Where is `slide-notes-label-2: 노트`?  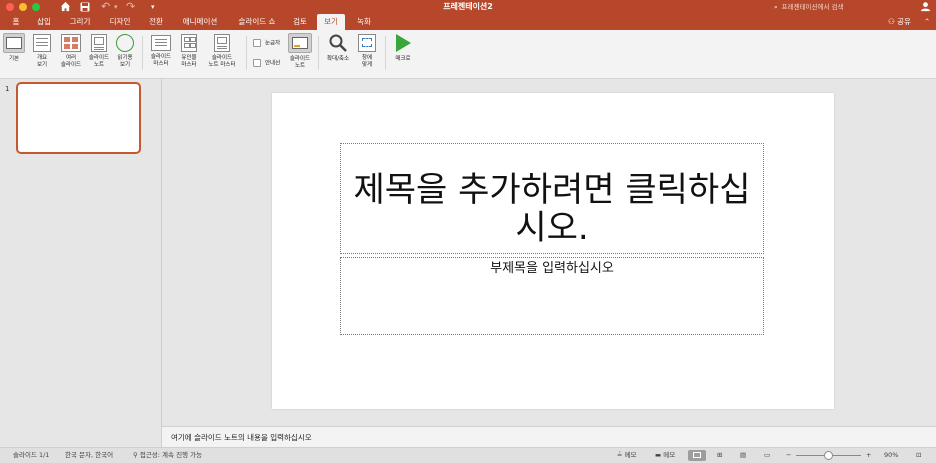
slide-notes-label-2: 노트 is located at coordinates (300, 65).